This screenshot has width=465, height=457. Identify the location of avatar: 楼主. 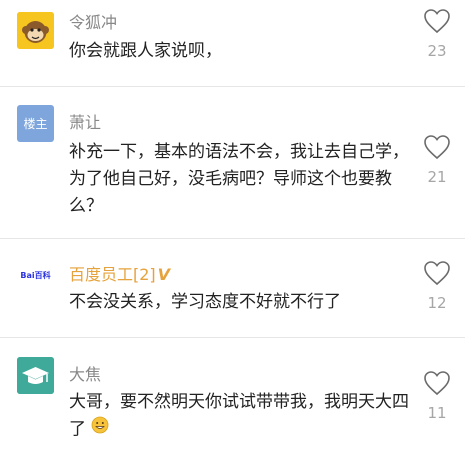
(35, 123).